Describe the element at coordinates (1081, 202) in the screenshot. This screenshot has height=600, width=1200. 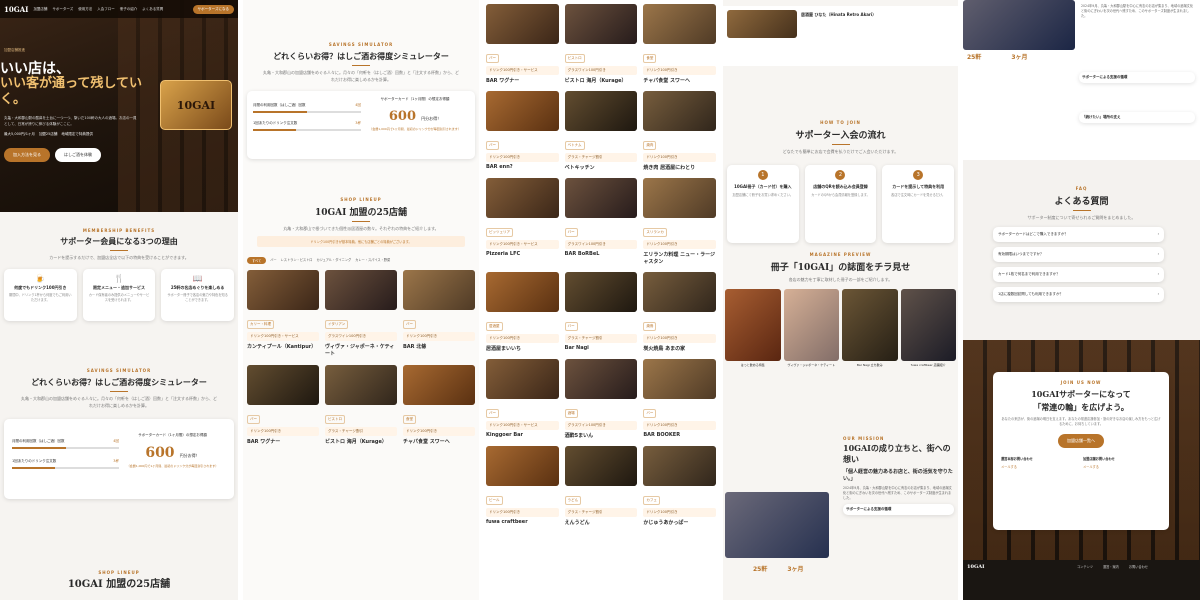
I see `faq-title: よくある質問` at that location.